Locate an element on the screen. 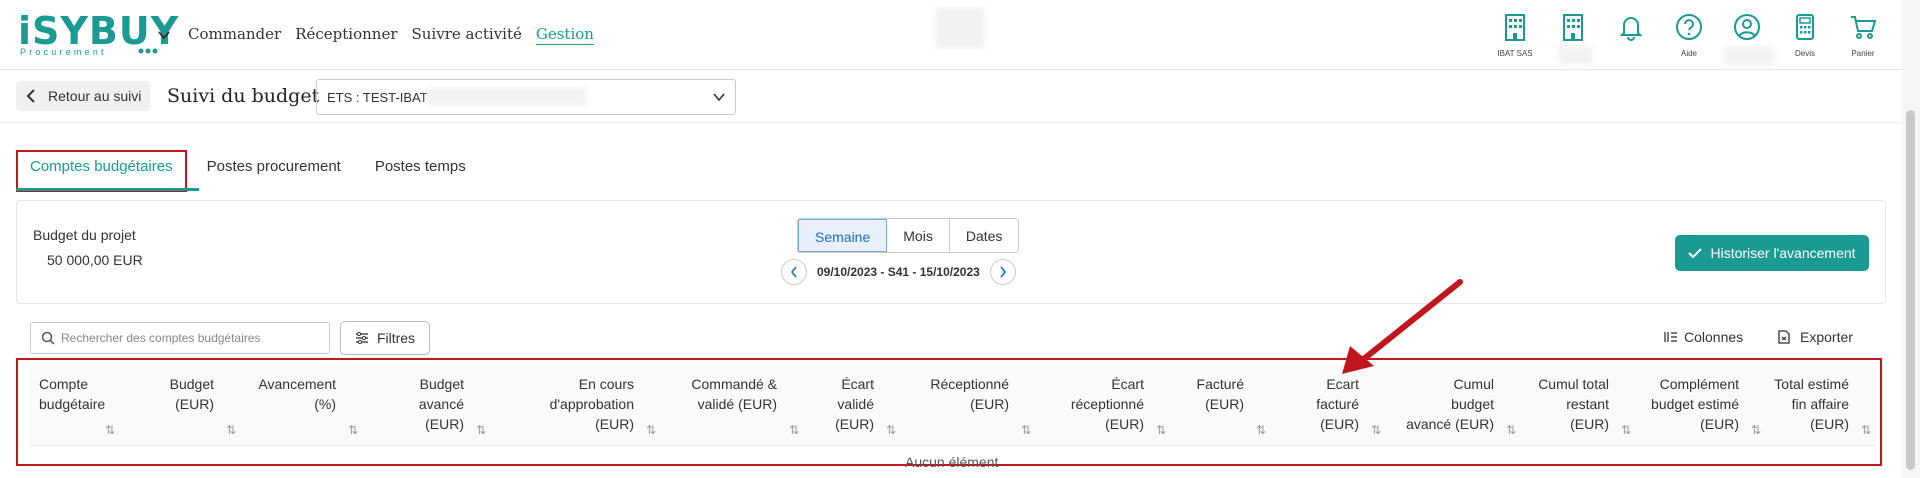 The image size is (1920, 478). sliders-icon is located at coordinates (361, 338).